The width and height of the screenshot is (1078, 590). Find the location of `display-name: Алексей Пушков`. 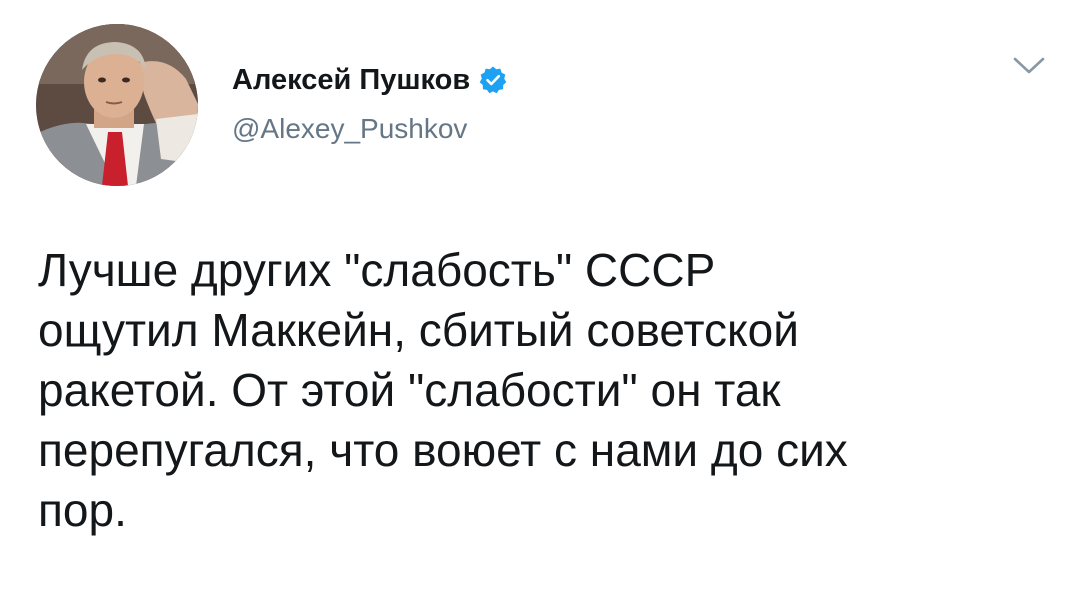

display-name: Алексей Пушков is located at coordinates (351, 80).